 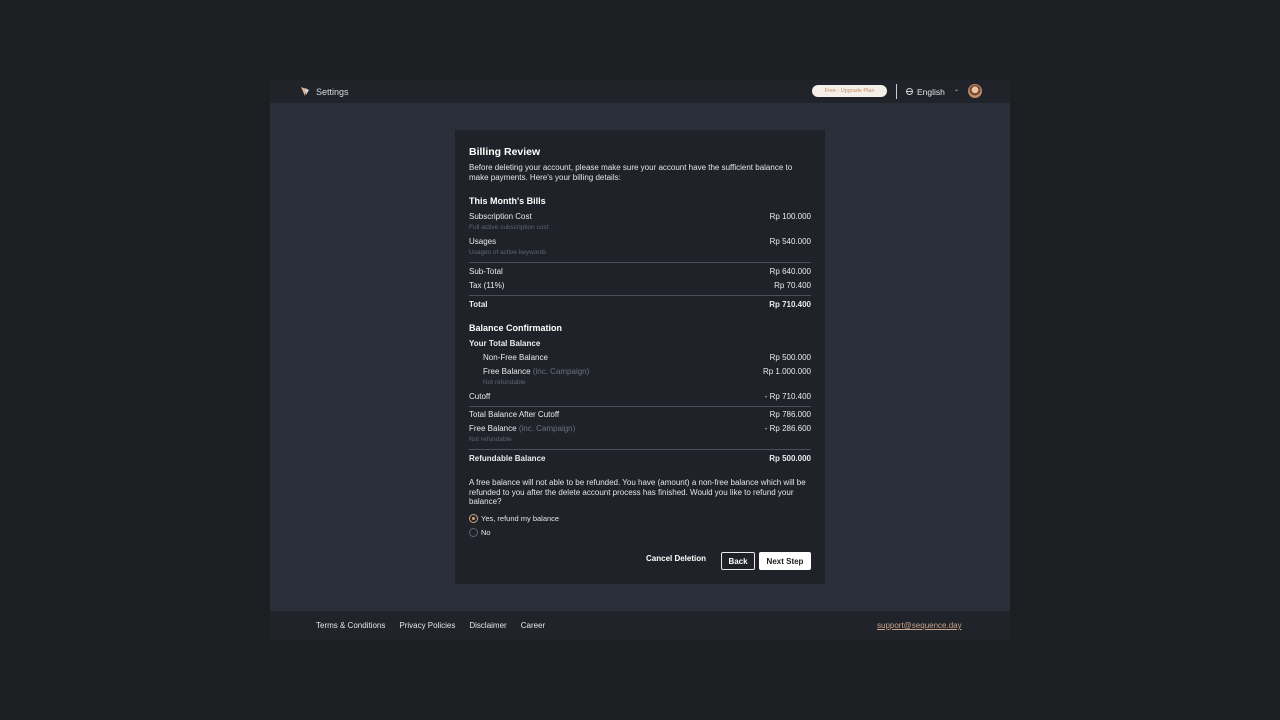 What do you see at coordinates (478, 304) in the screenshot?
I see `total-label: Total` at bounding box center [478, 304].